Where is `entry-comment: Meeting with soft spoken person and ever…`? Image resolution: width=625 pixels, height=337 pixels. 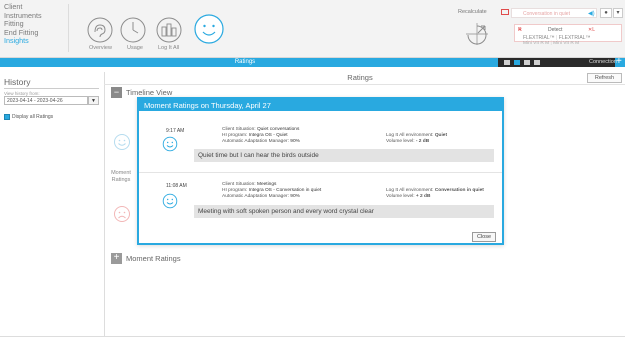 entry-comment: Meeting with soft spoken person and ever… is located at coordinates (344, 211).